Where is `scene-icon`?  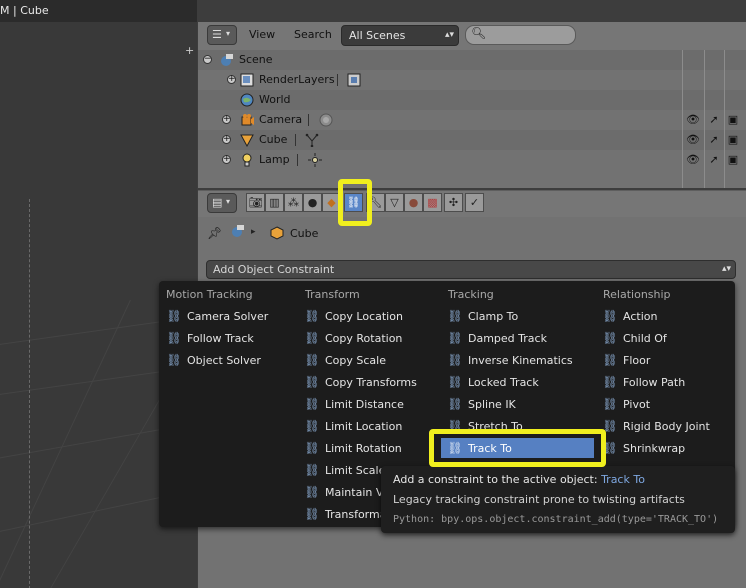
scene-icon is located at coordinates (227, 60).